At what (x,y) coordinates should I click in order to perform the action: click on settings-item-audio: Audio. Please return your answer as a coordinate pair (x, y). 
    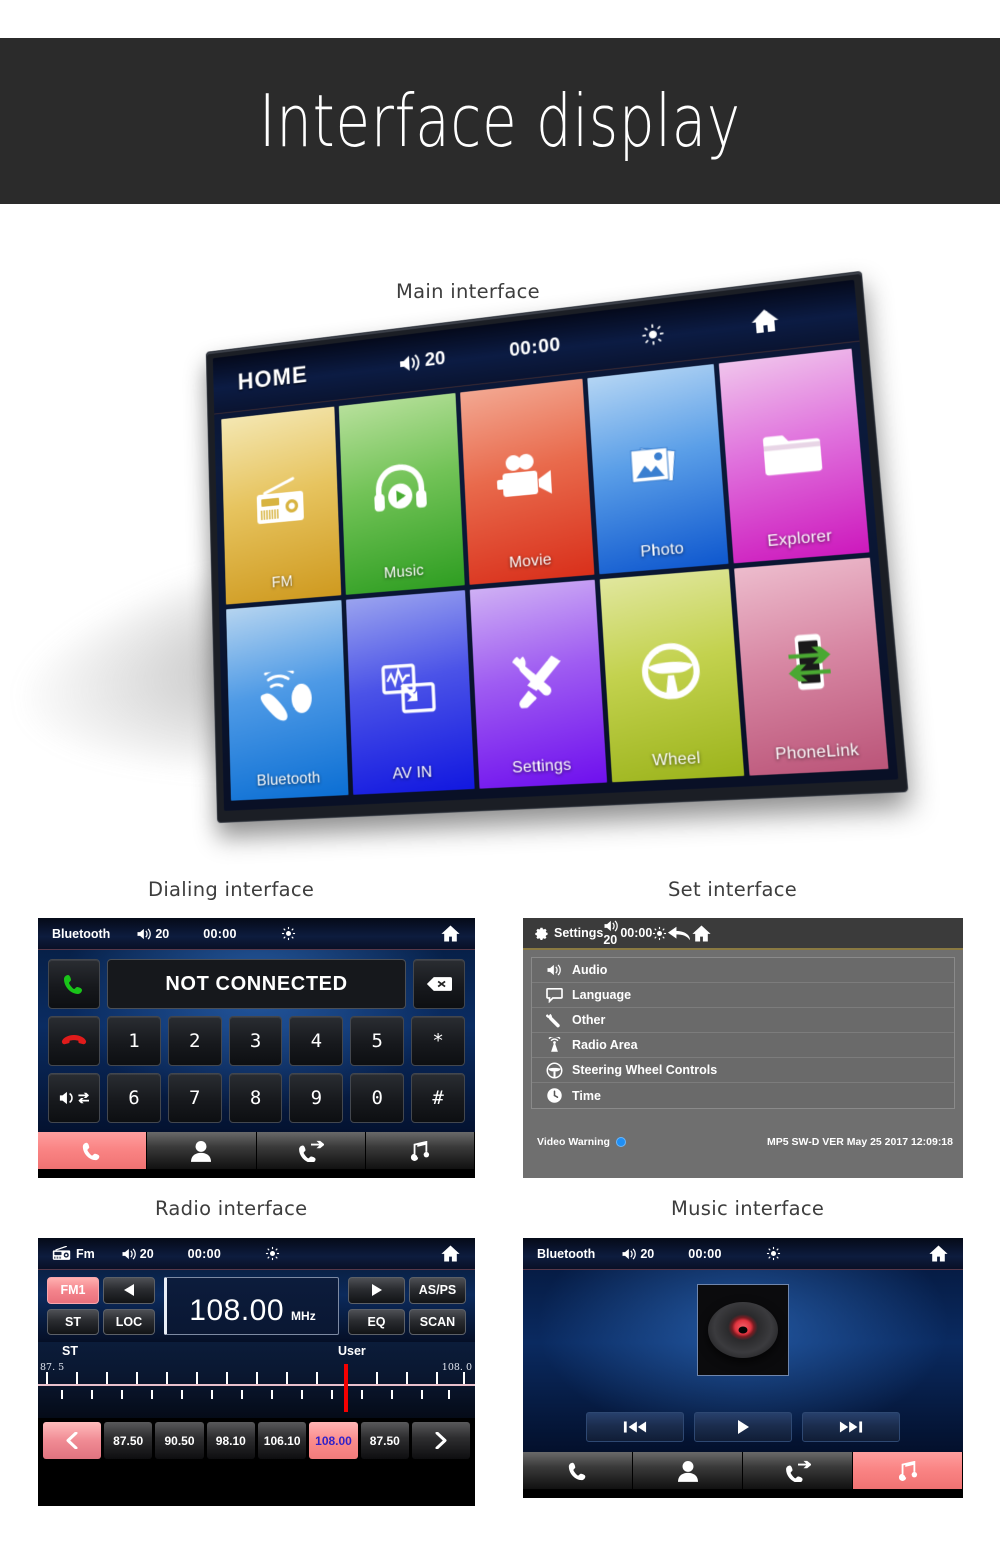
    Looking at the image, I should click on (743, 970).